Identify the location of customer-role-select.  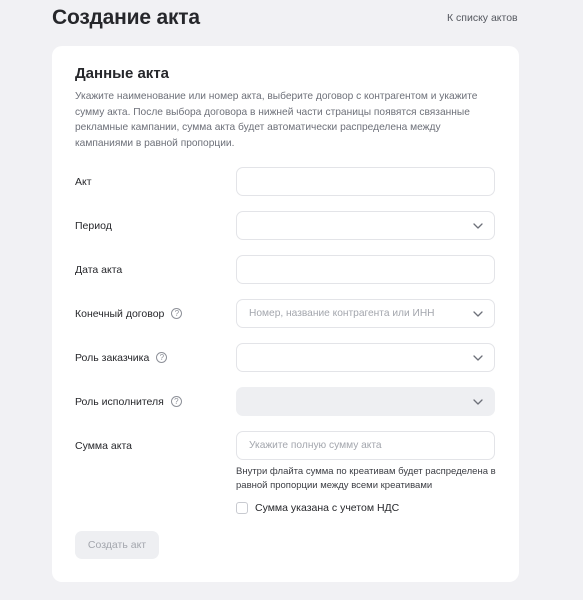
(365, 357).